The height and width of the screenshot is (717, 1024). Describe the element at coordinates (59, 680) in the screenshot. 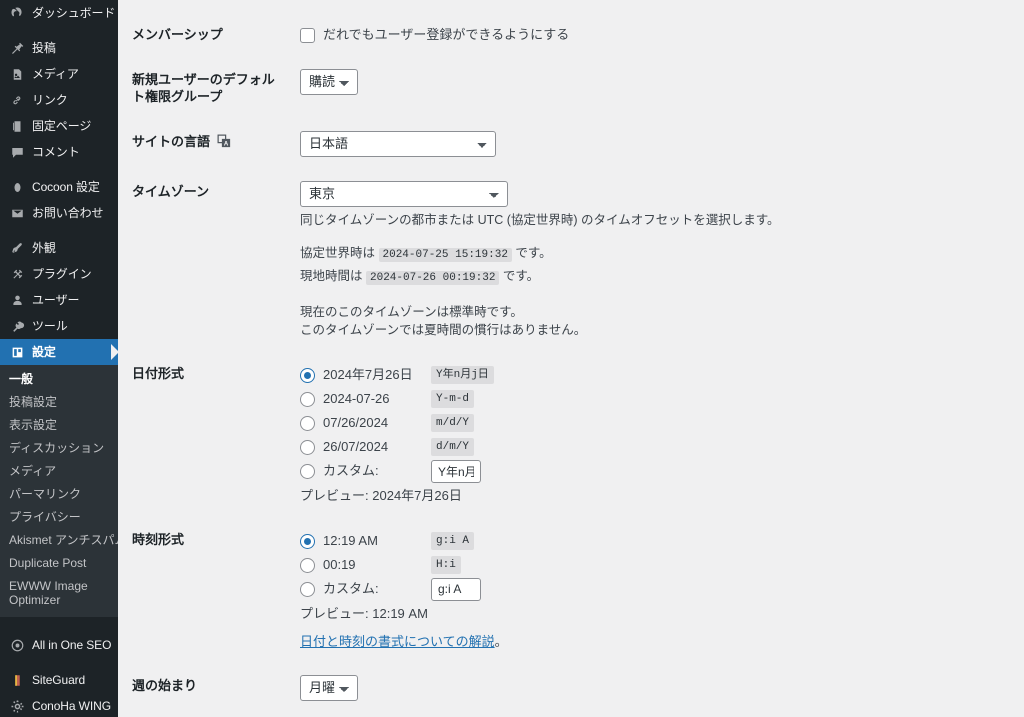

I see `sidebar-item-siteguard: SiteGuard` at that location.